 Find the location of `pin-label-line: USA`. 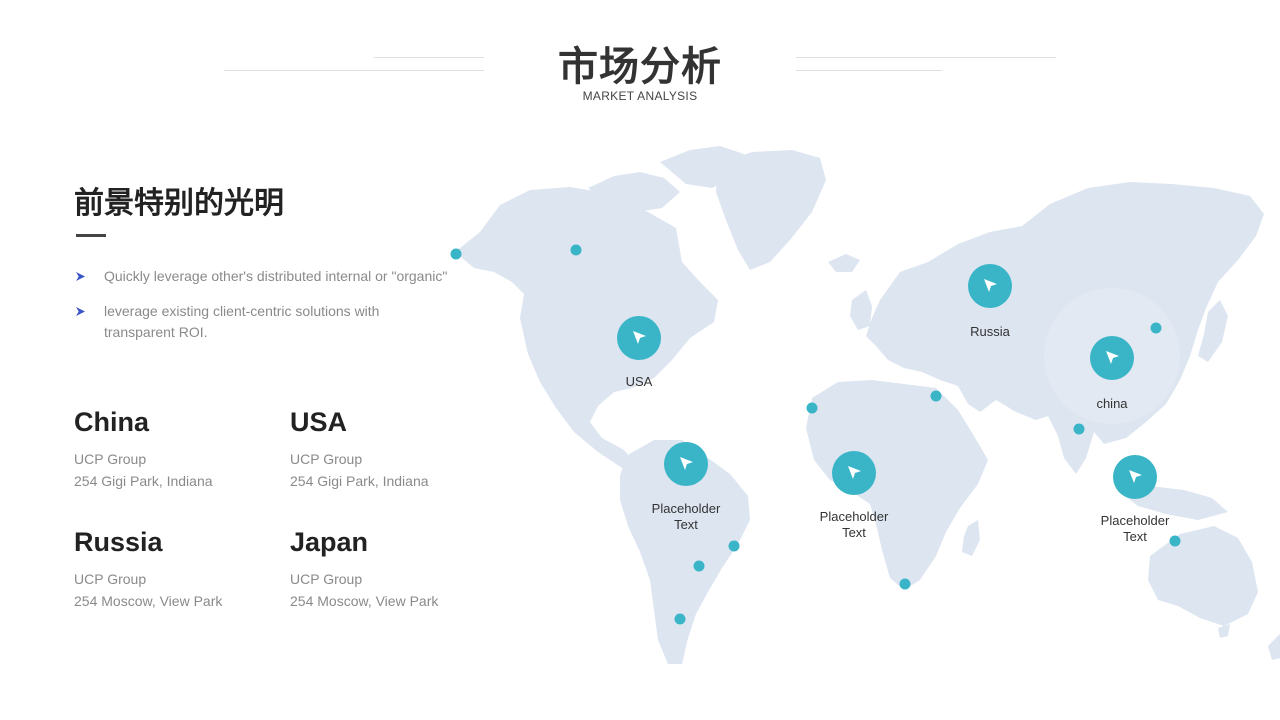

pin-label-line: USA is located at coordinates (639, 381).